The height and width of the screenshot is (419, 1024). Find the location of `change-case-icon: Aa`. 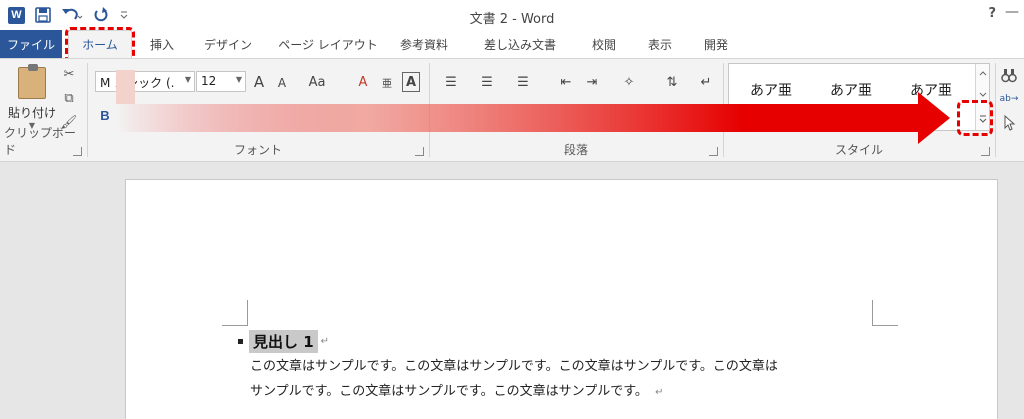

change-case-icon: Aa is located at coordinates (317, 82).